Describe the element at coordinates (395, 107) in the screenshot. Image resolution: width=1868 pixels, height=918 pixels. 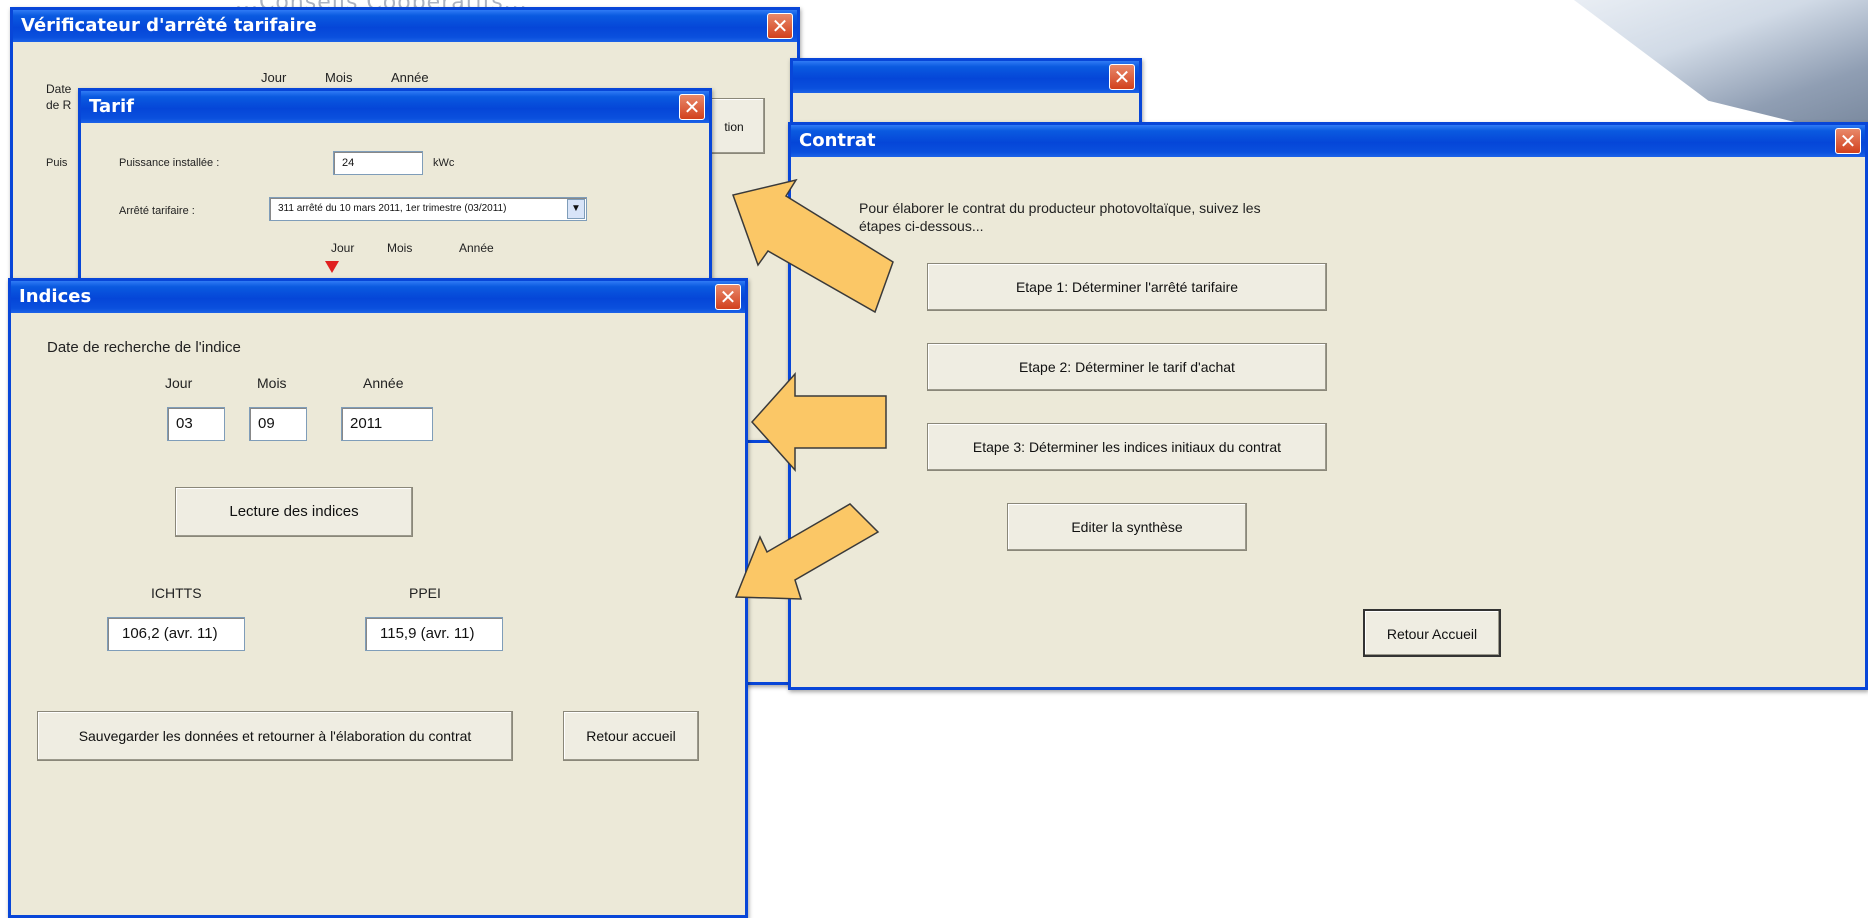
I see `tarif-titlebar: Tarif ✕` at that location.